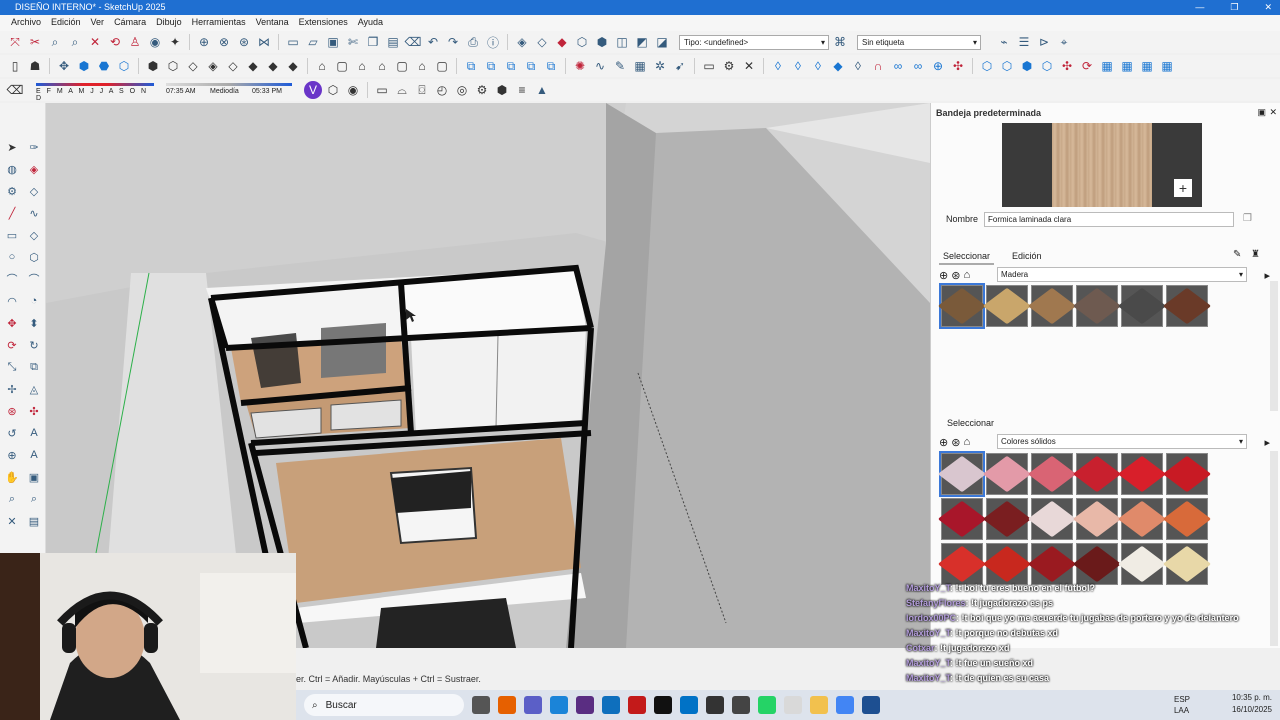  I want to click on menu-dibujo: Dibujo, so click(169, 23).